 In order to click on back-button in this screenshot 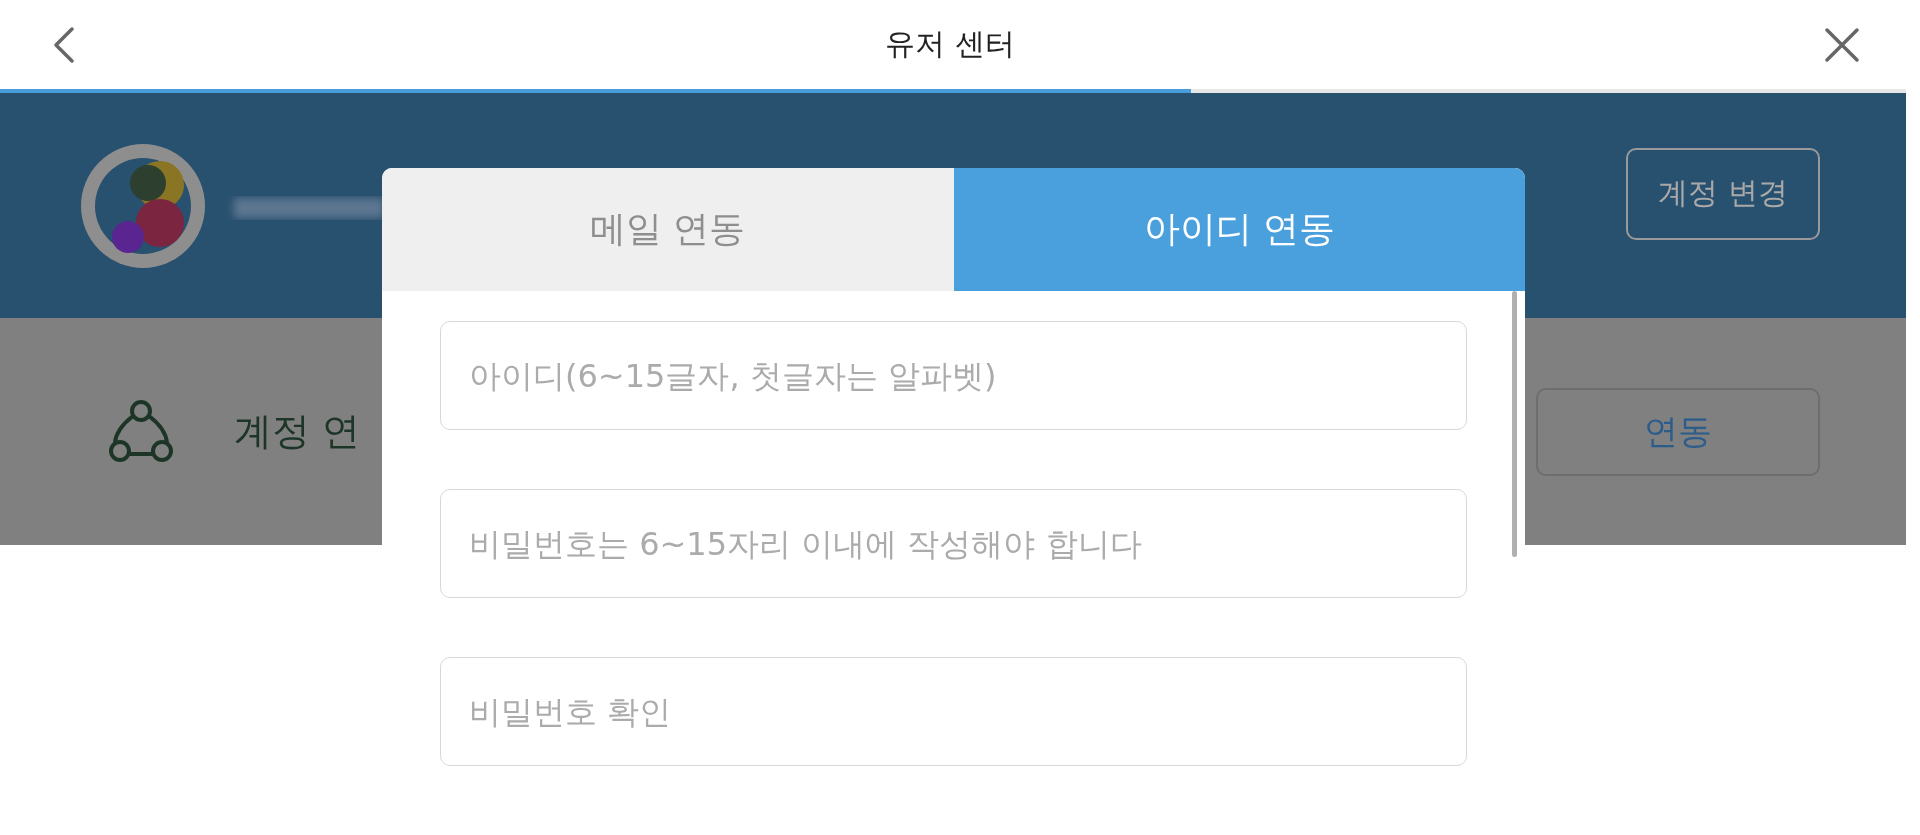, I will do `click(64, 44)`.